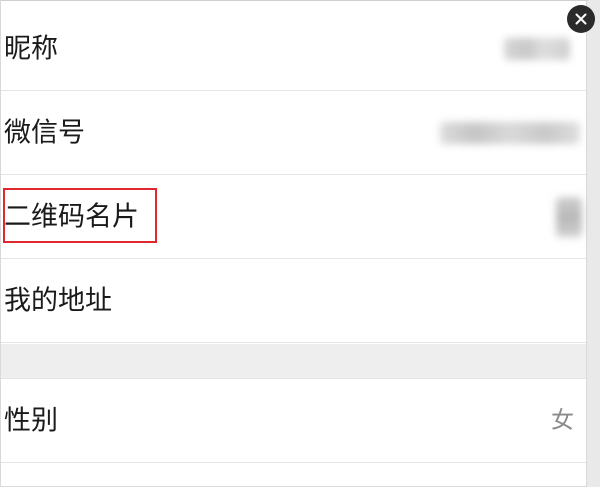  Describe the element at coordinates (58, 300) in the screenshot. I see `my-address-label: 我的地址` at that location.